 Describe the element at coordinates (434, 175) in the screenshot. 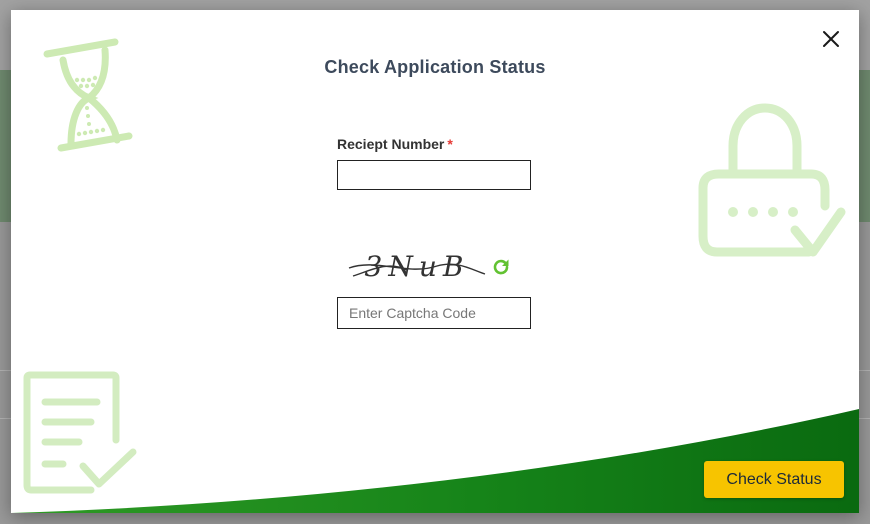

I see `receipt-number-input` at that location.